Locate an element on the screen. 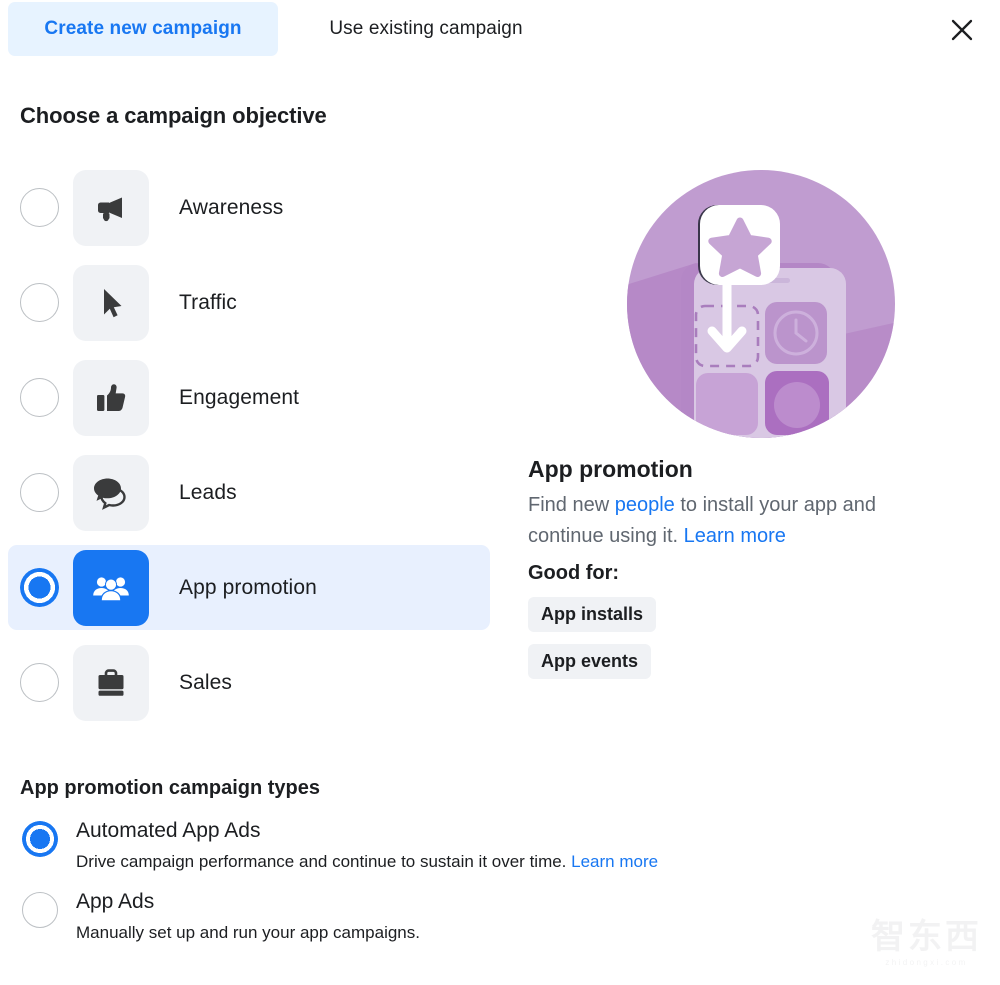  icon-tile-leads is located at coordinates (111, 492).